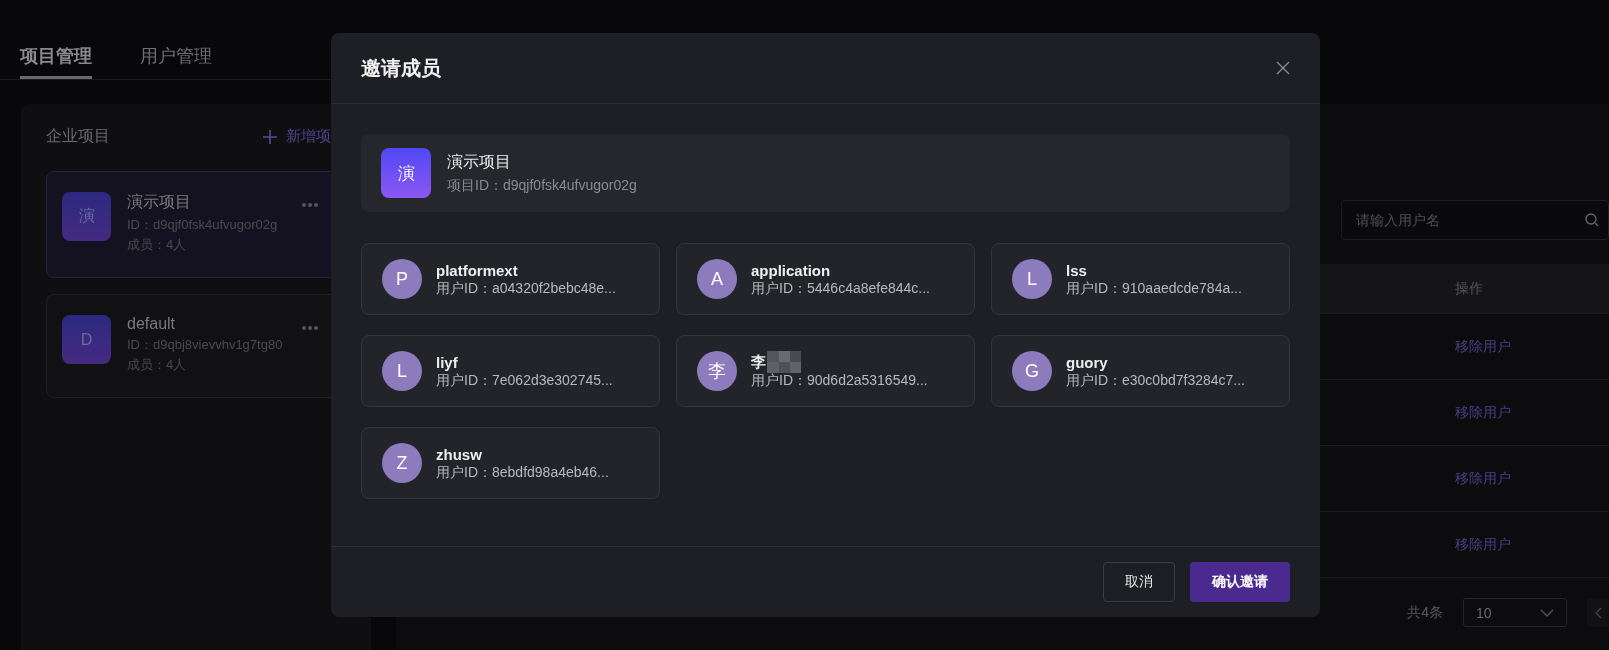 The height and width of the screenshot is (650, 1609). What do you see at coordinates (78, 136) in the screenshot?
I see `panel-title: 企业项目` at bounding box center [78, 136].